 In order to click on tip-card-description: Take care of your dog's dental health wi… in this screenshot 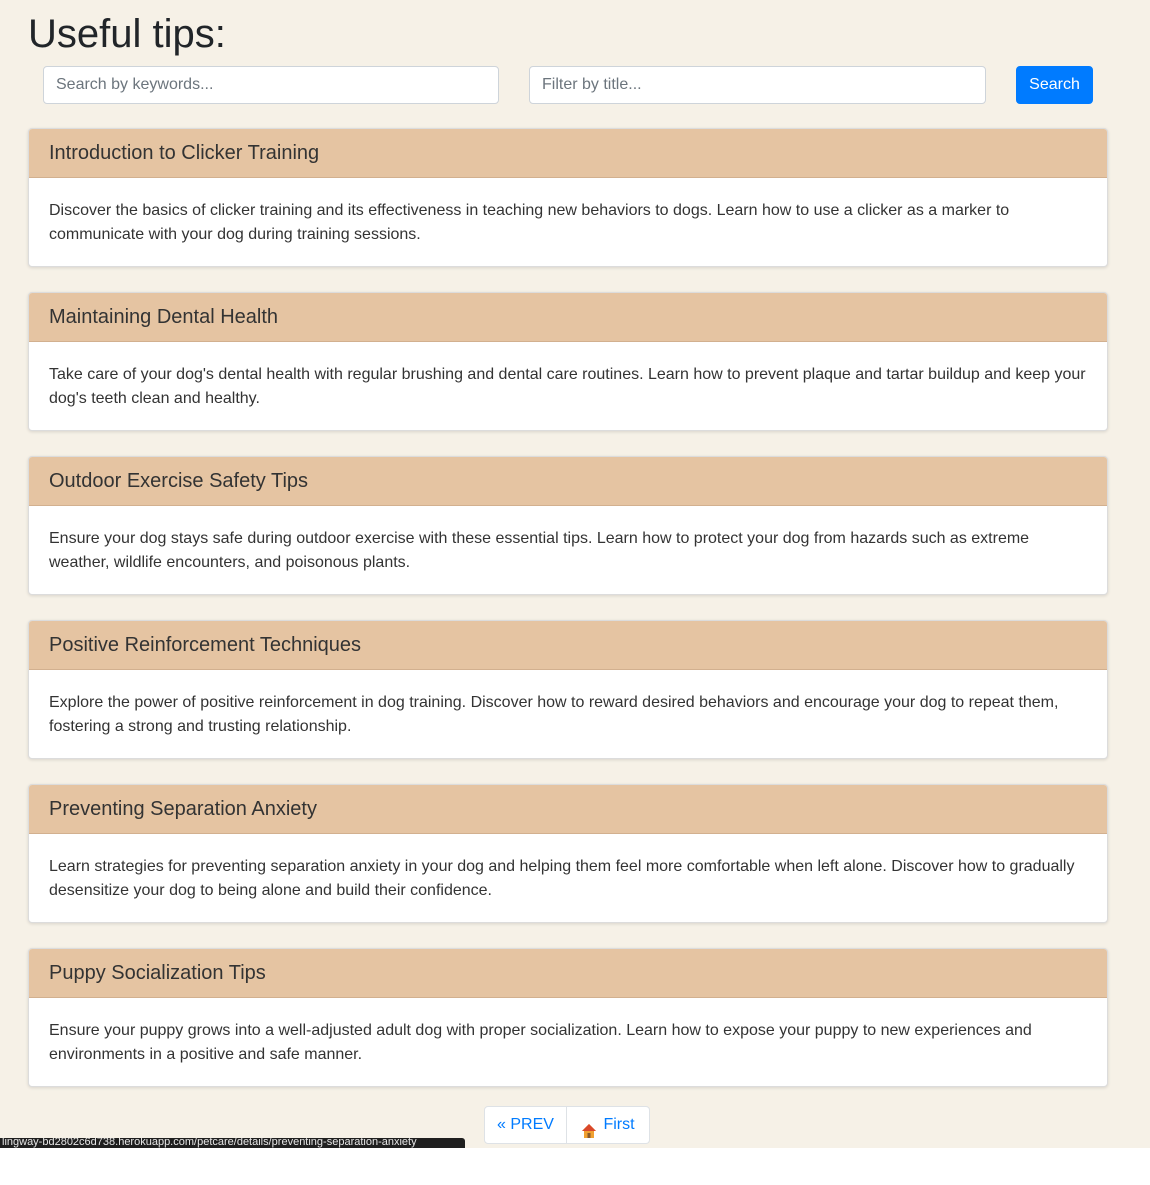, I will do `click(567, 386)`.